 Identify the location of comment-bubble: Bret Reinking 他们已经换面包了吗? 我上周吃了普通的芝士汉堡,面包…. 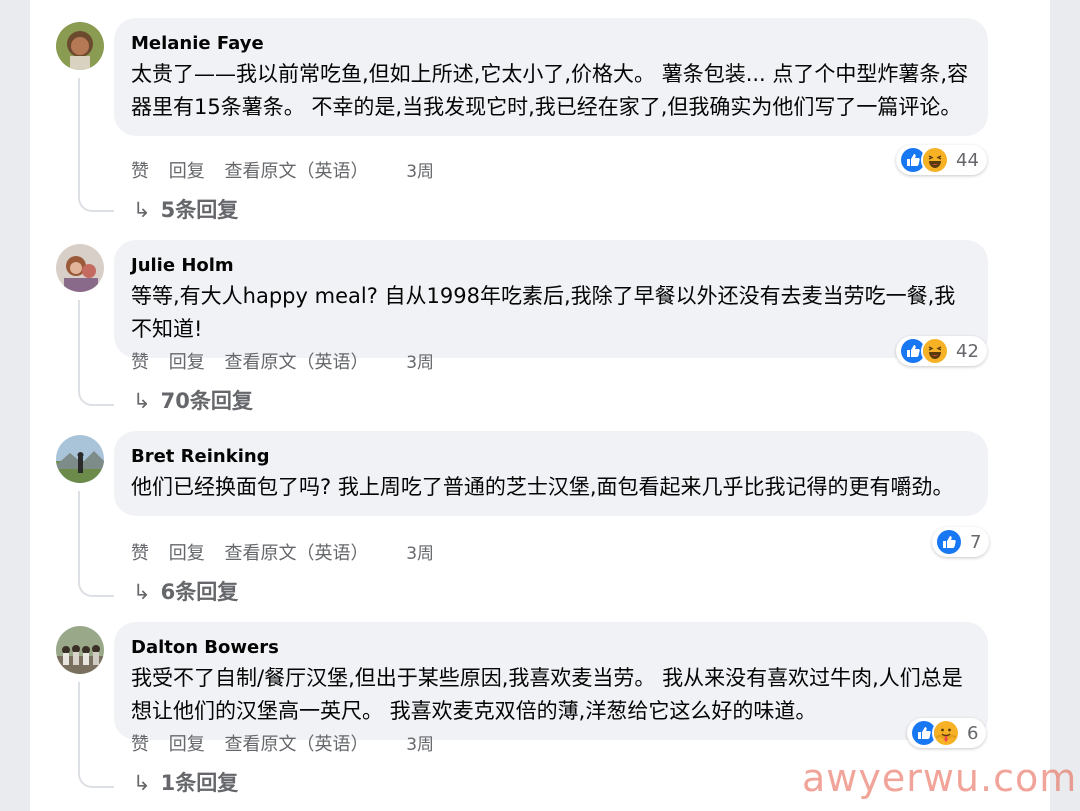
(551, 473).